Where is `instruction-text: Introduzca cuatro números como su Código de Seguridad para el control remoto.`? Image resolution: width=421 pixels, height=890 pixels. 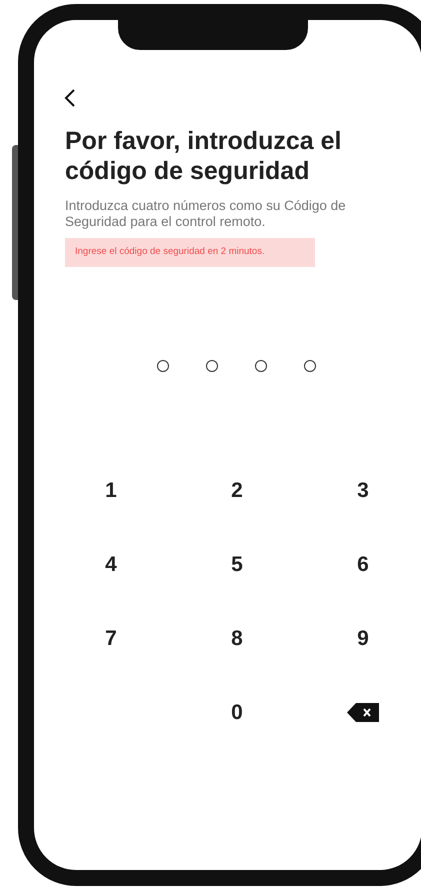 instruction-text: Introduzca cuatro números como su Código de Seguridad para el control remoto. is located at coordinates (206, 214).